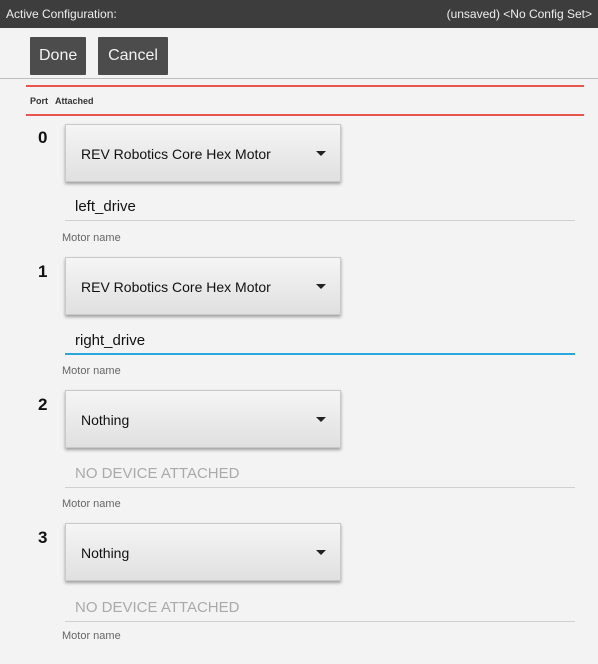  What do you see at coordinates (203, 552) in the screenshot?
I see `device-dropdown-port-3: Nothing` at bounding box center [203, 552].